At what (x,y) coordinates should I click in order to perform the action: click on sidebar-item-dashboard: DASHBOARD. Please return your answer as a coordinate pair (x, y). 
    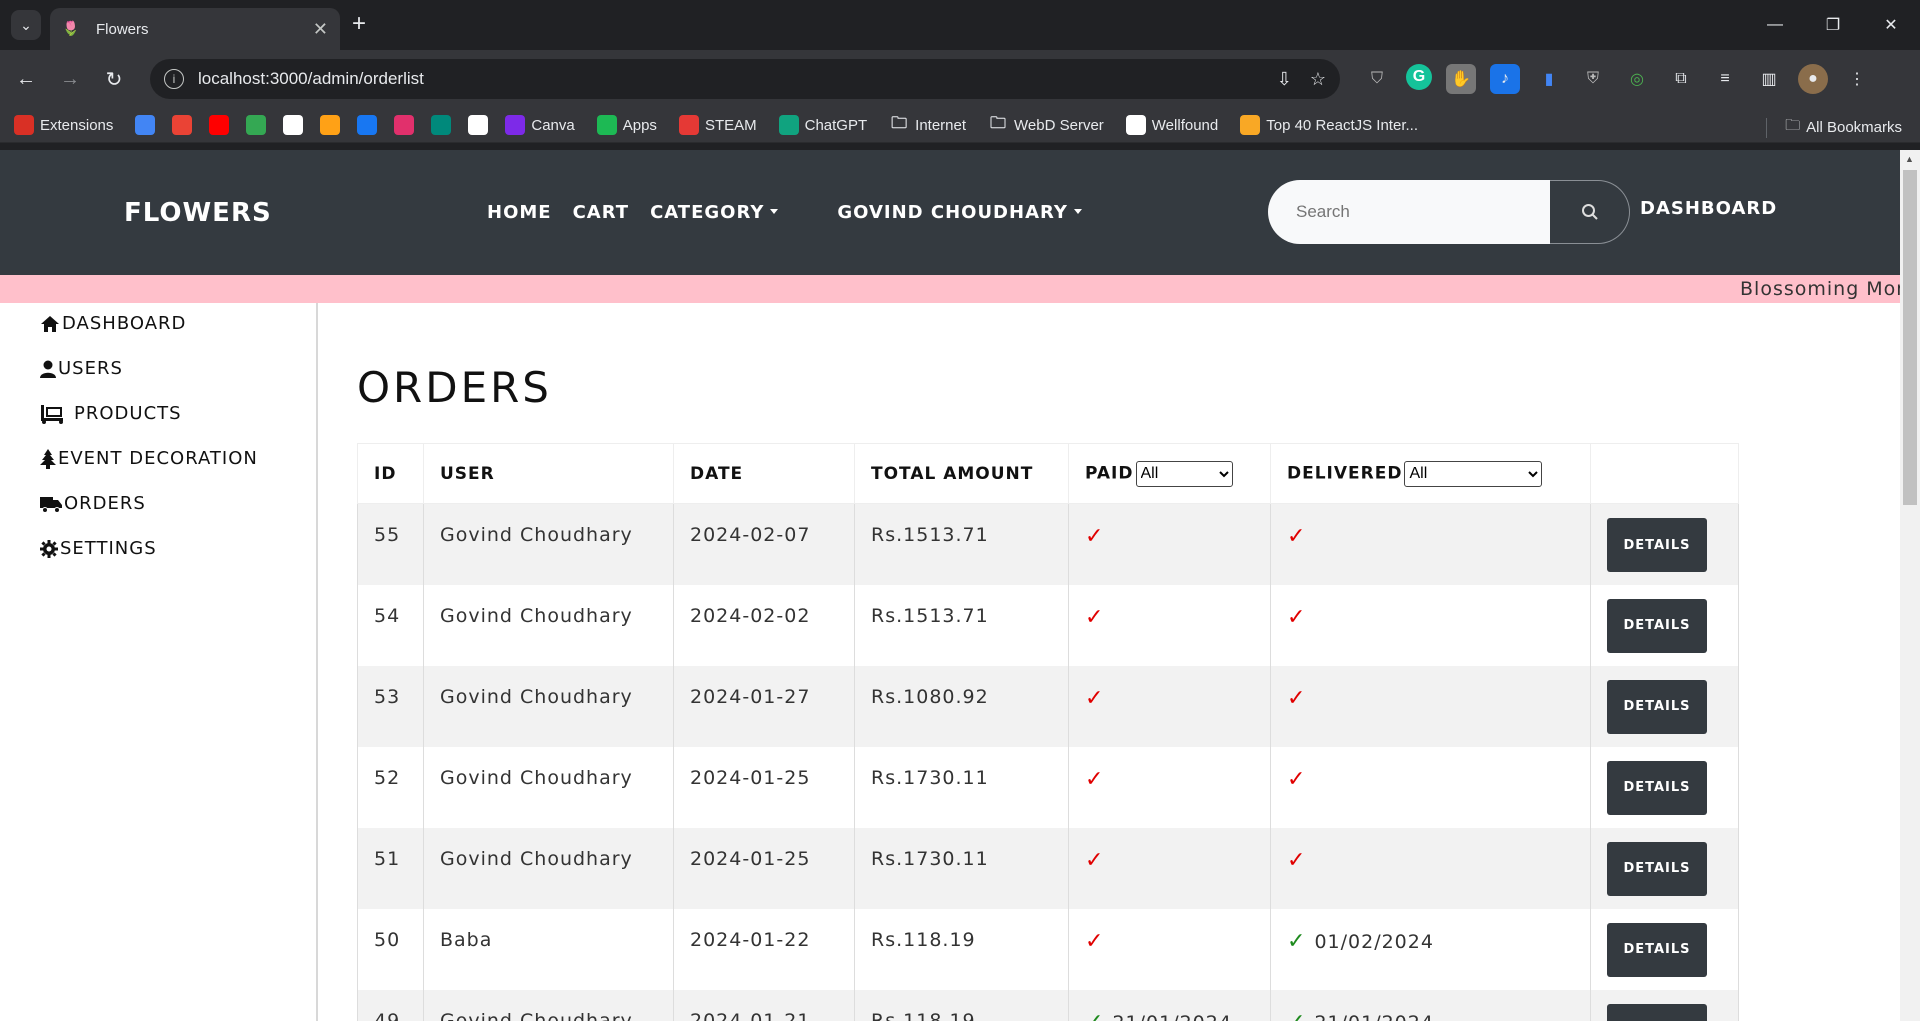
    Looking at the image, I should click on (113, 323).